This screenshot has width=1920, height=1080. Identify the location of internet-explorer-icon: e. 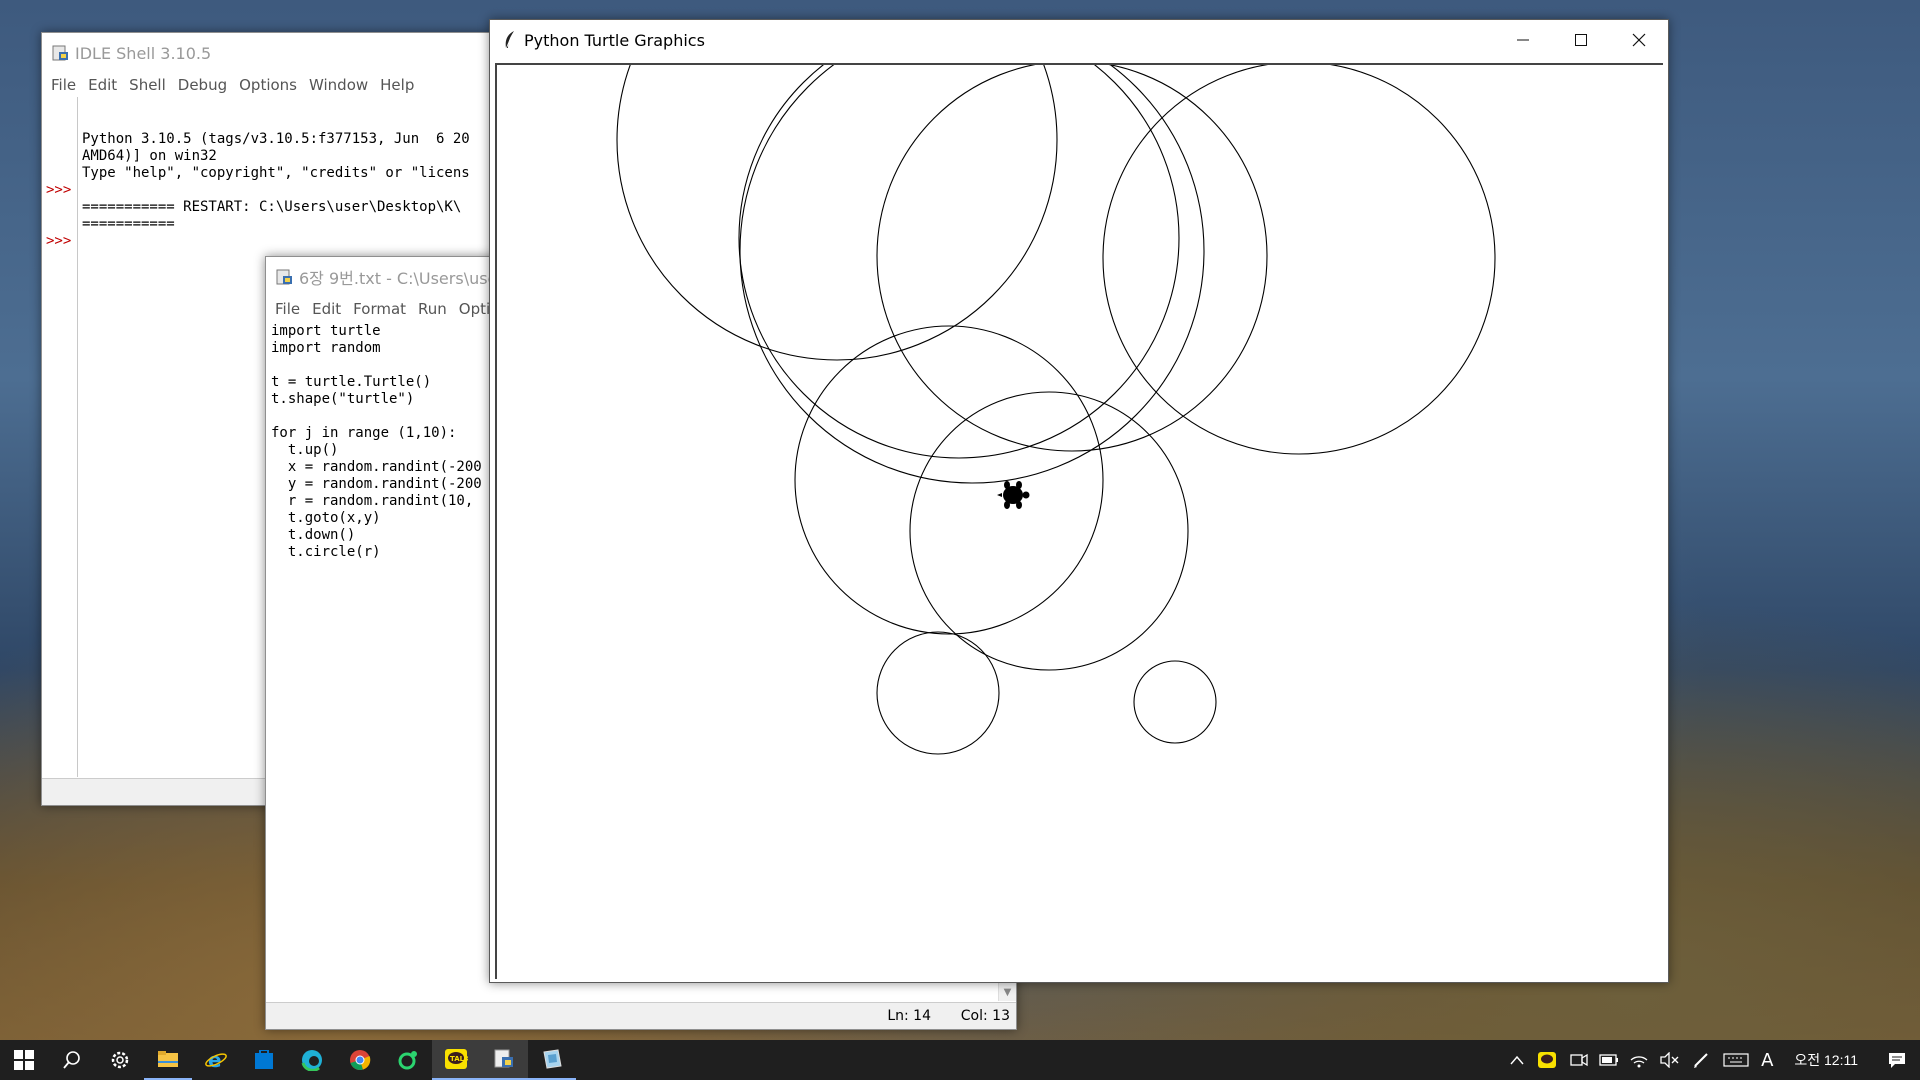
(216, 1060).